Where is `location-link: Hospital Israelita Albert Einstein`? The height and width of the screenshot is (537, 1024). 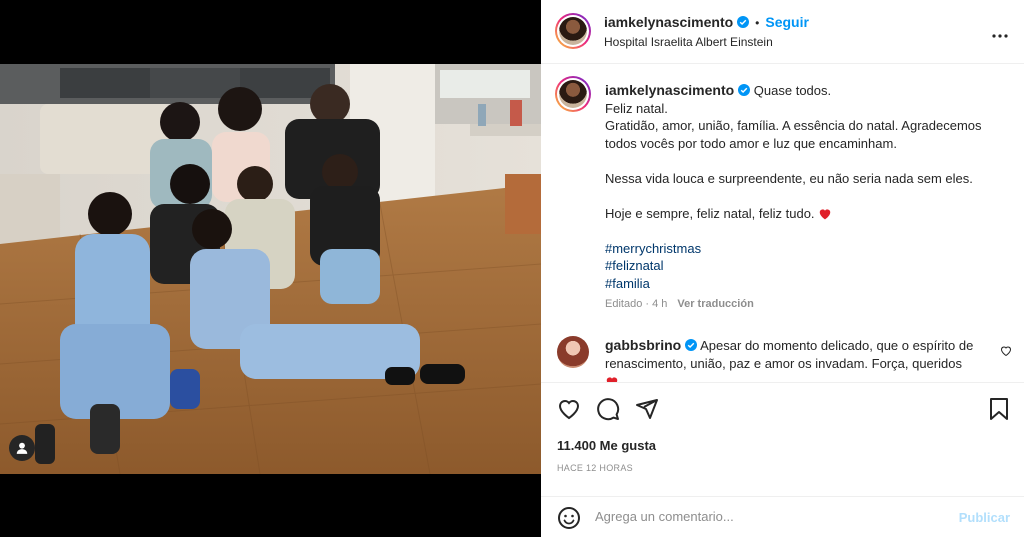
location-link: Hospital Israelita Albert Einstein is located at coordinates (688, 42).